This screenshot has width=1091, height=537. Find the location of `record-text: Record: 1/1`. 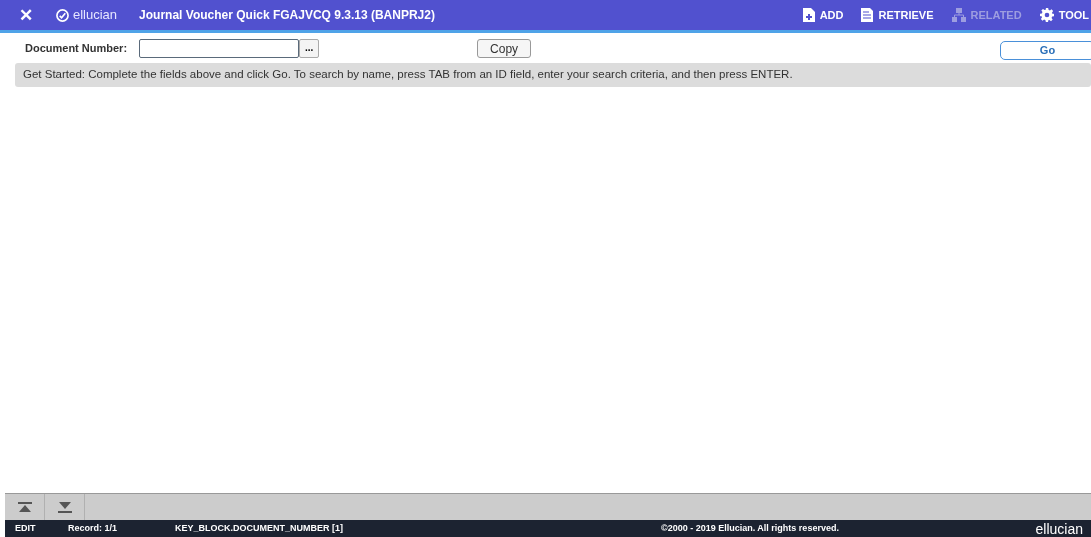

record-text: Record: 1/1 is located at coordinates (93, 528).